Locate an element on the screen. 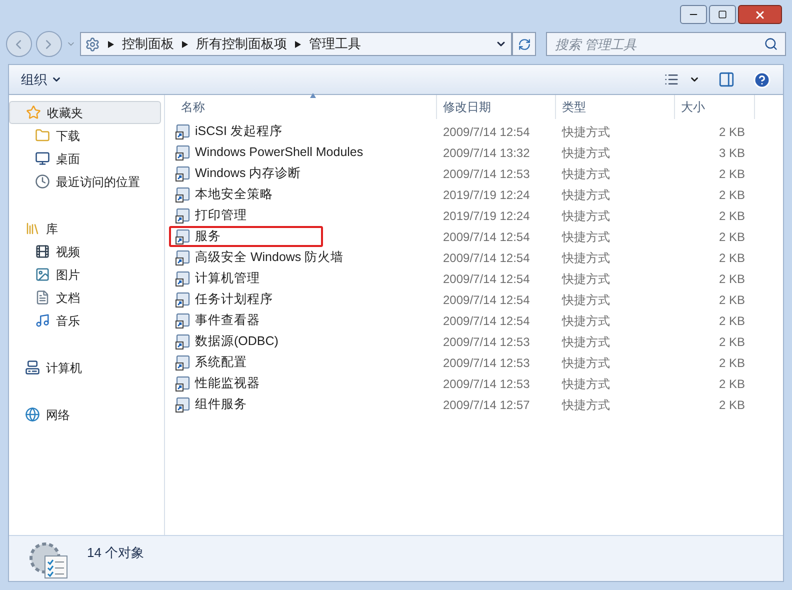  search-icon is located at coordinates (771, 44).